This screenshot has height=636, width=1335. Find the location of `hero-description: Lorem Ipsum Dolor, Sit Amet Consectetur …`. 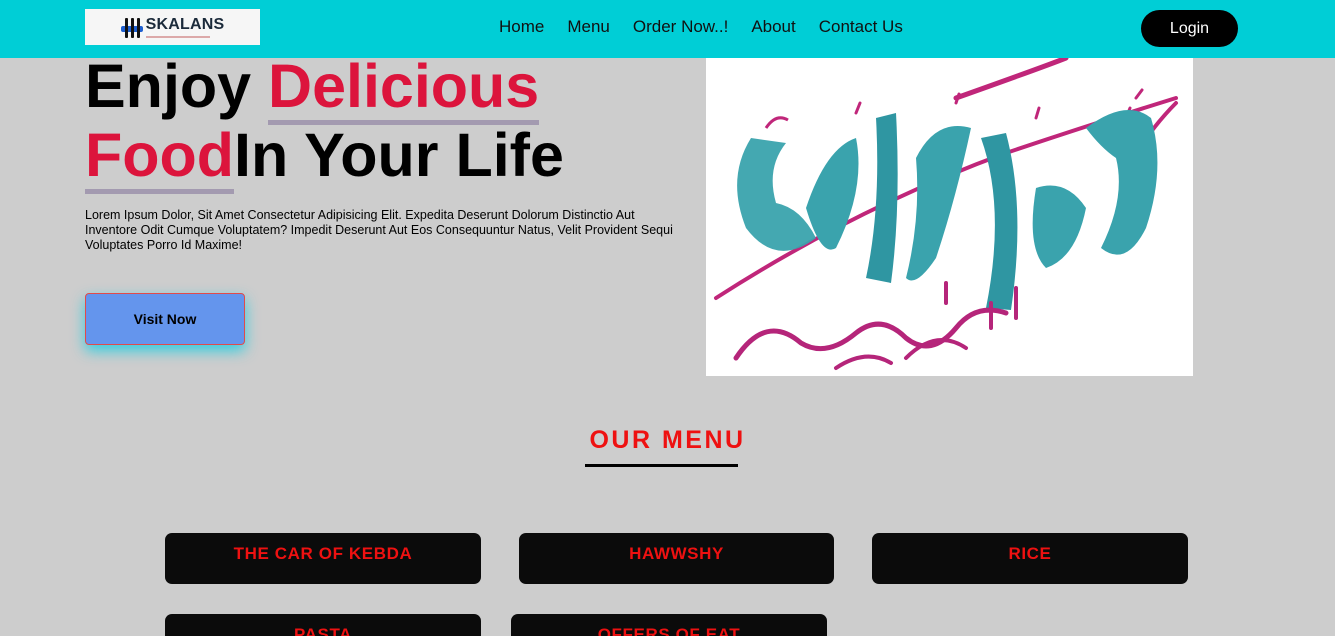

hero-description: Lorem Ipsum Dolor, Sit Amet Consectetur … is located at coordinates (379, 230).